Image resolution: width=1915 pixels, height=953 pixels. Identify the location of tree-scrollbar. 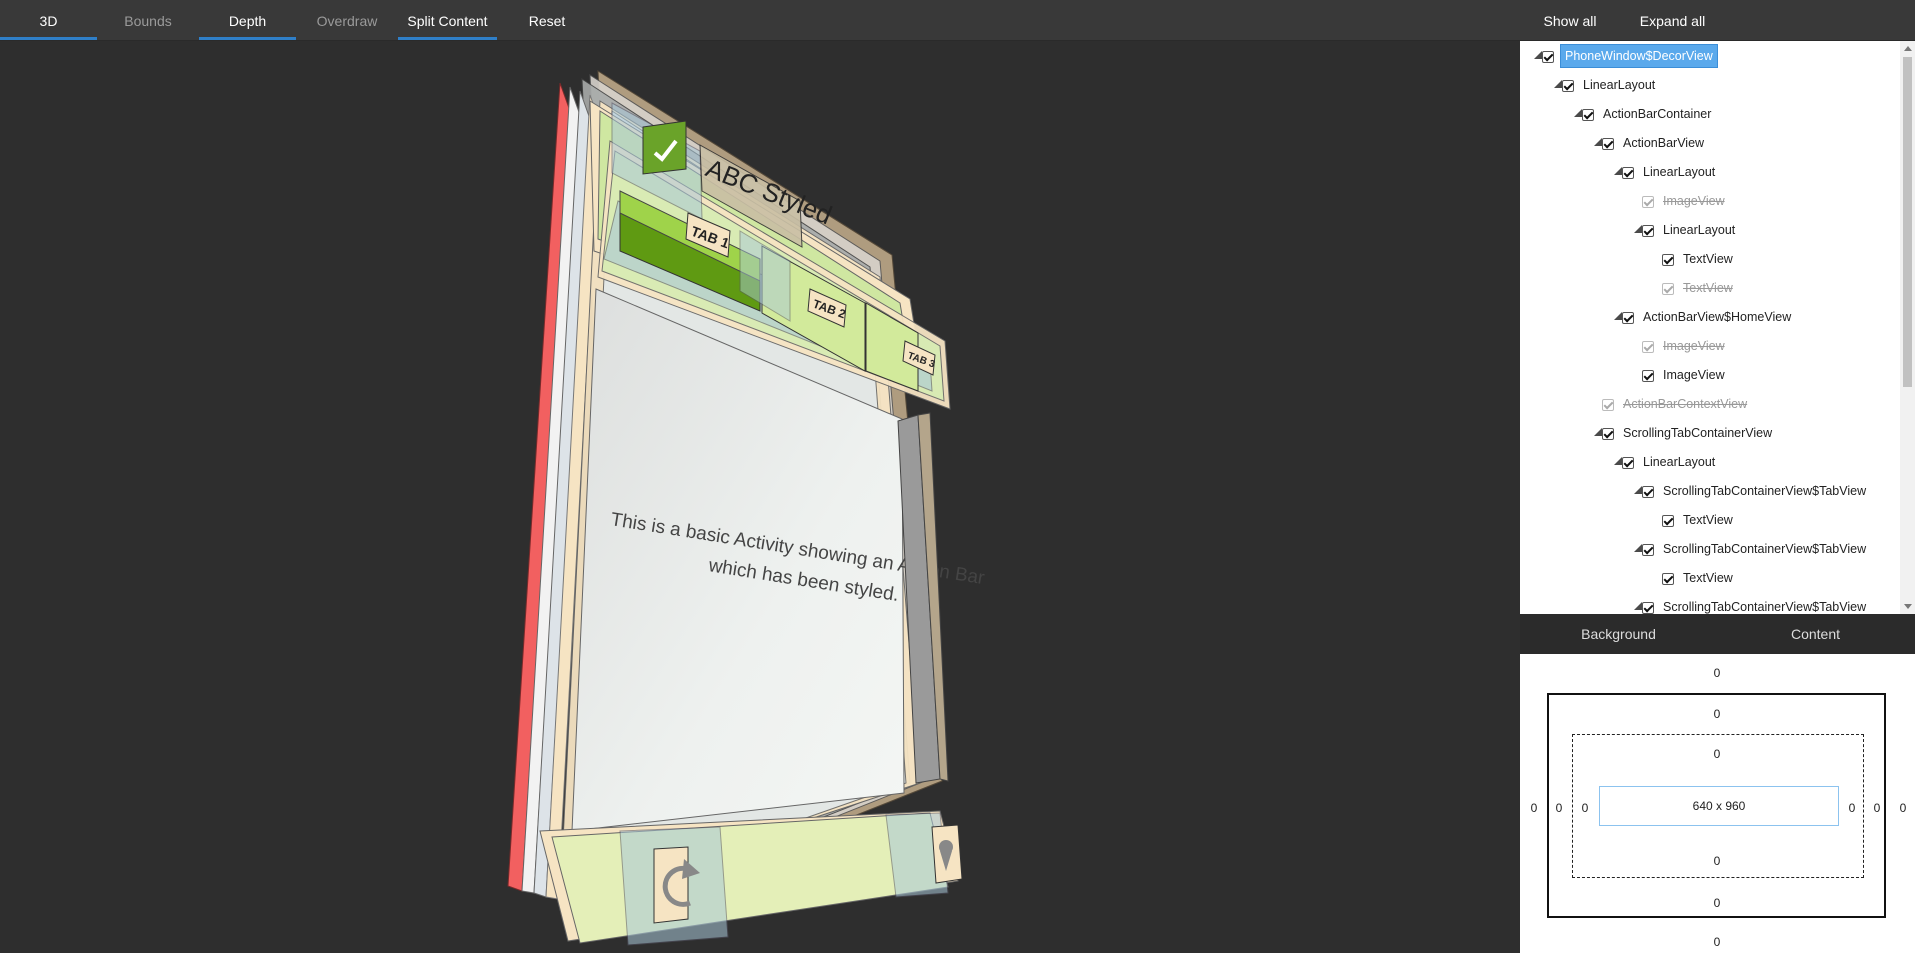
(1907, 327).